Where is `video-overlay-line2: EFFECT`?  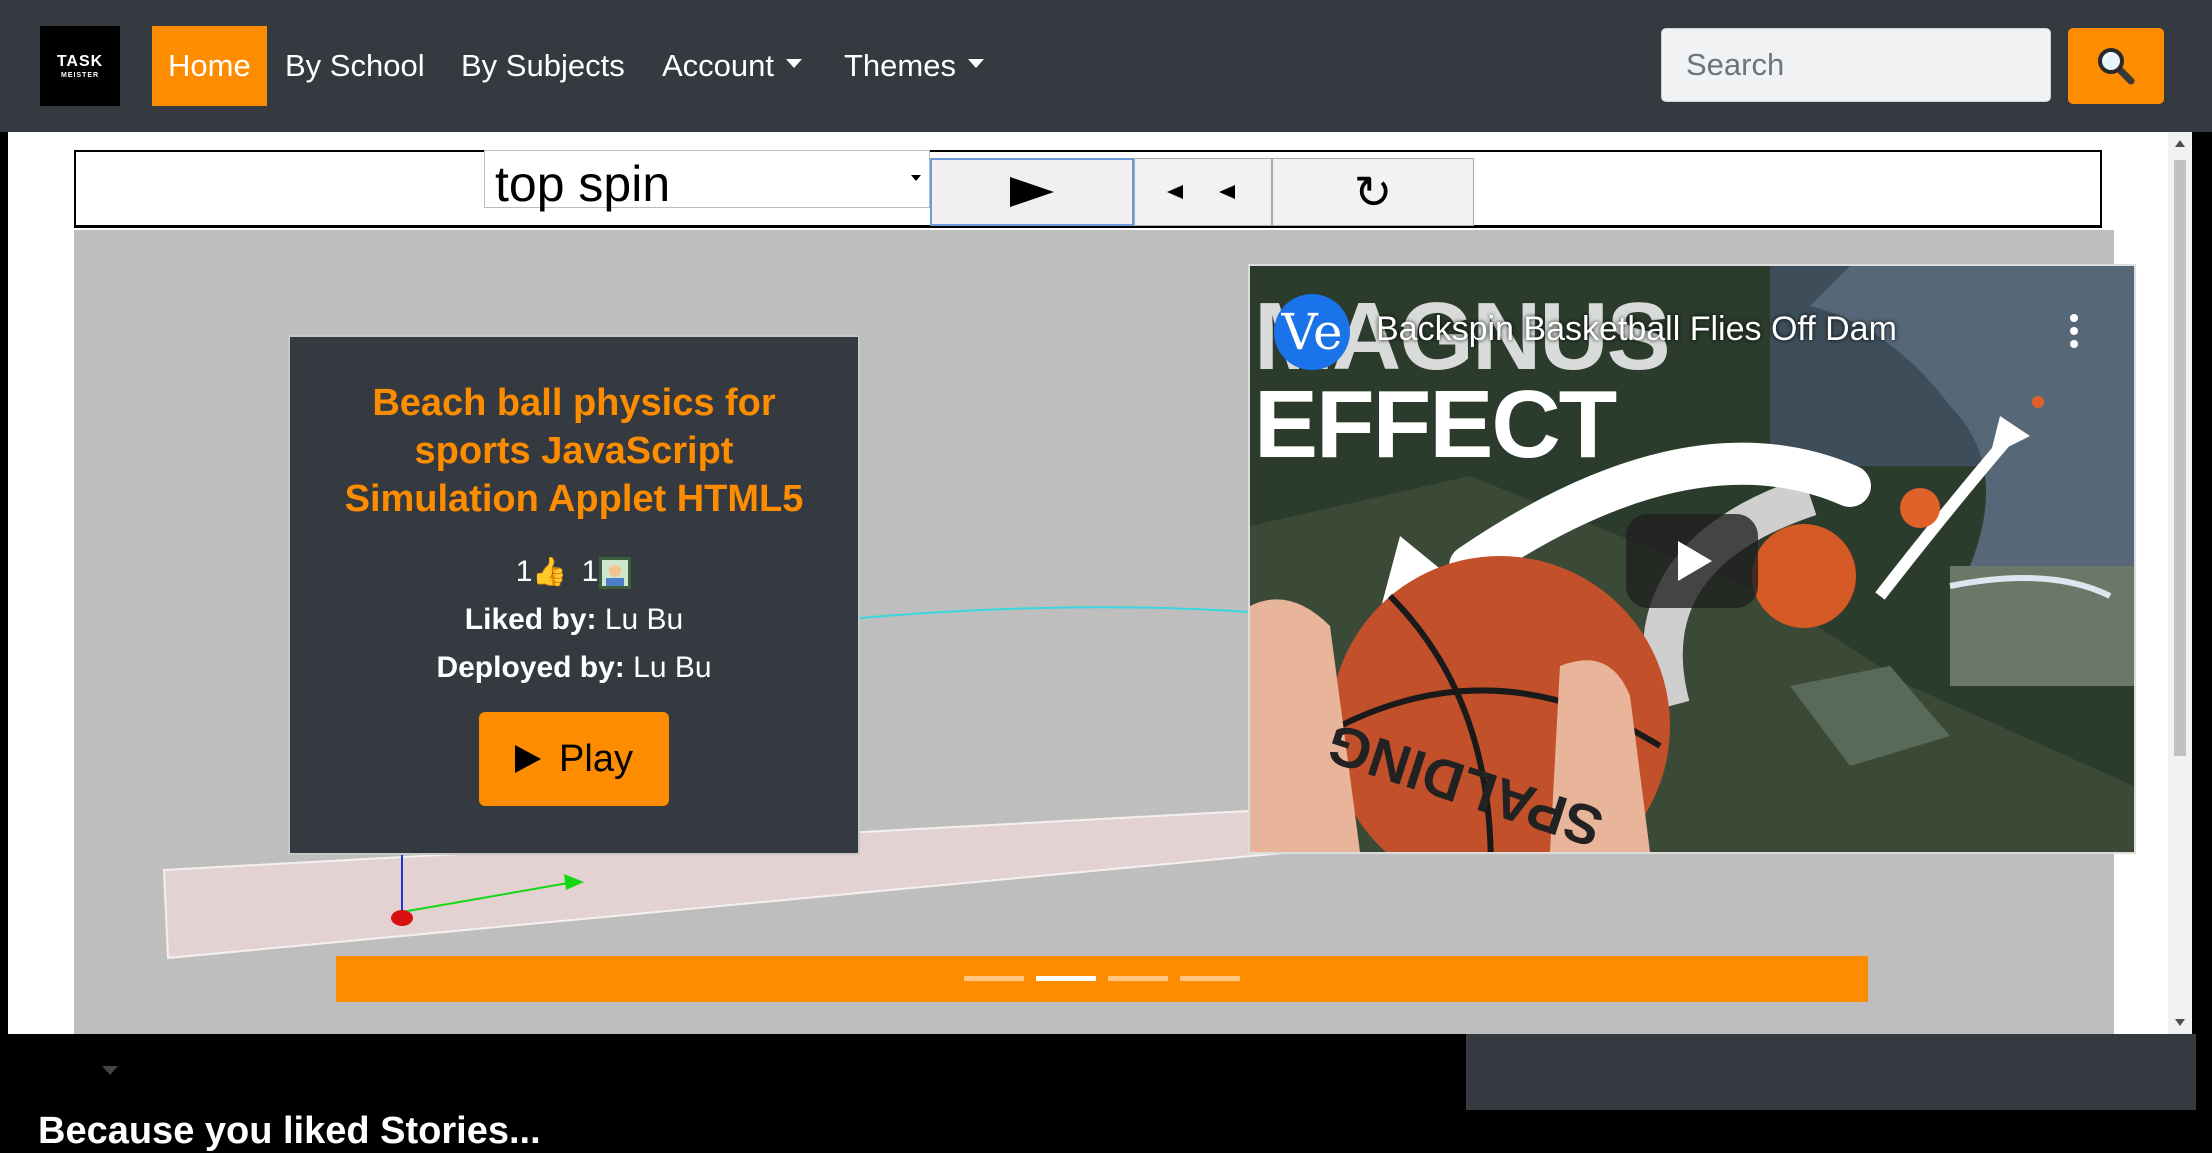 video-overlay-line2: EFFECT is located at coordinates (1435, 424).